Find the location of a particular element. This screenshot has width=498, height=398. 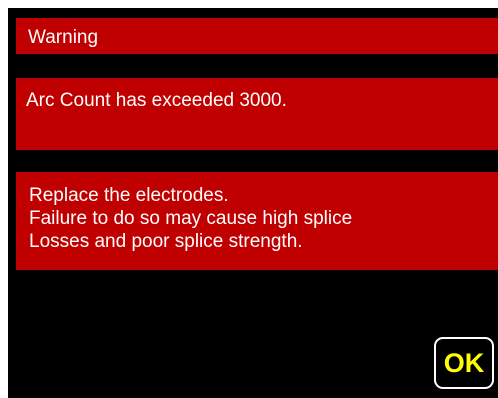

ok-button: OK is located at coordinates (464, 363).